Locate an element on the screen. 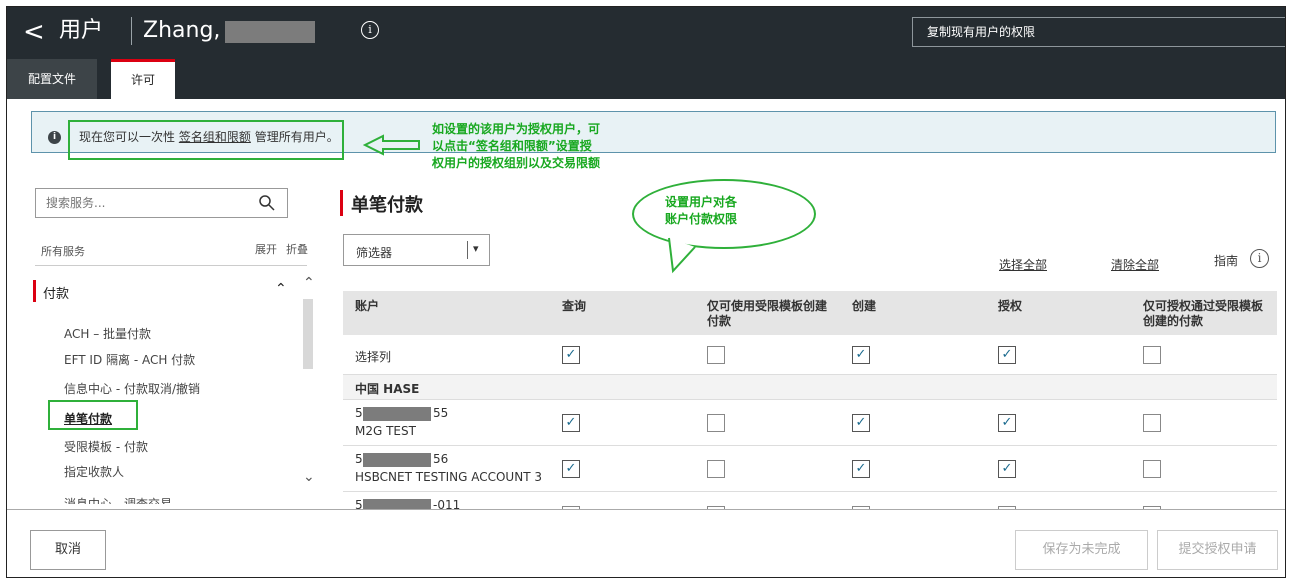 Image resolution: width=1290 pixels, height=579 pixels. search-icon is located at coordinates (267, 203).